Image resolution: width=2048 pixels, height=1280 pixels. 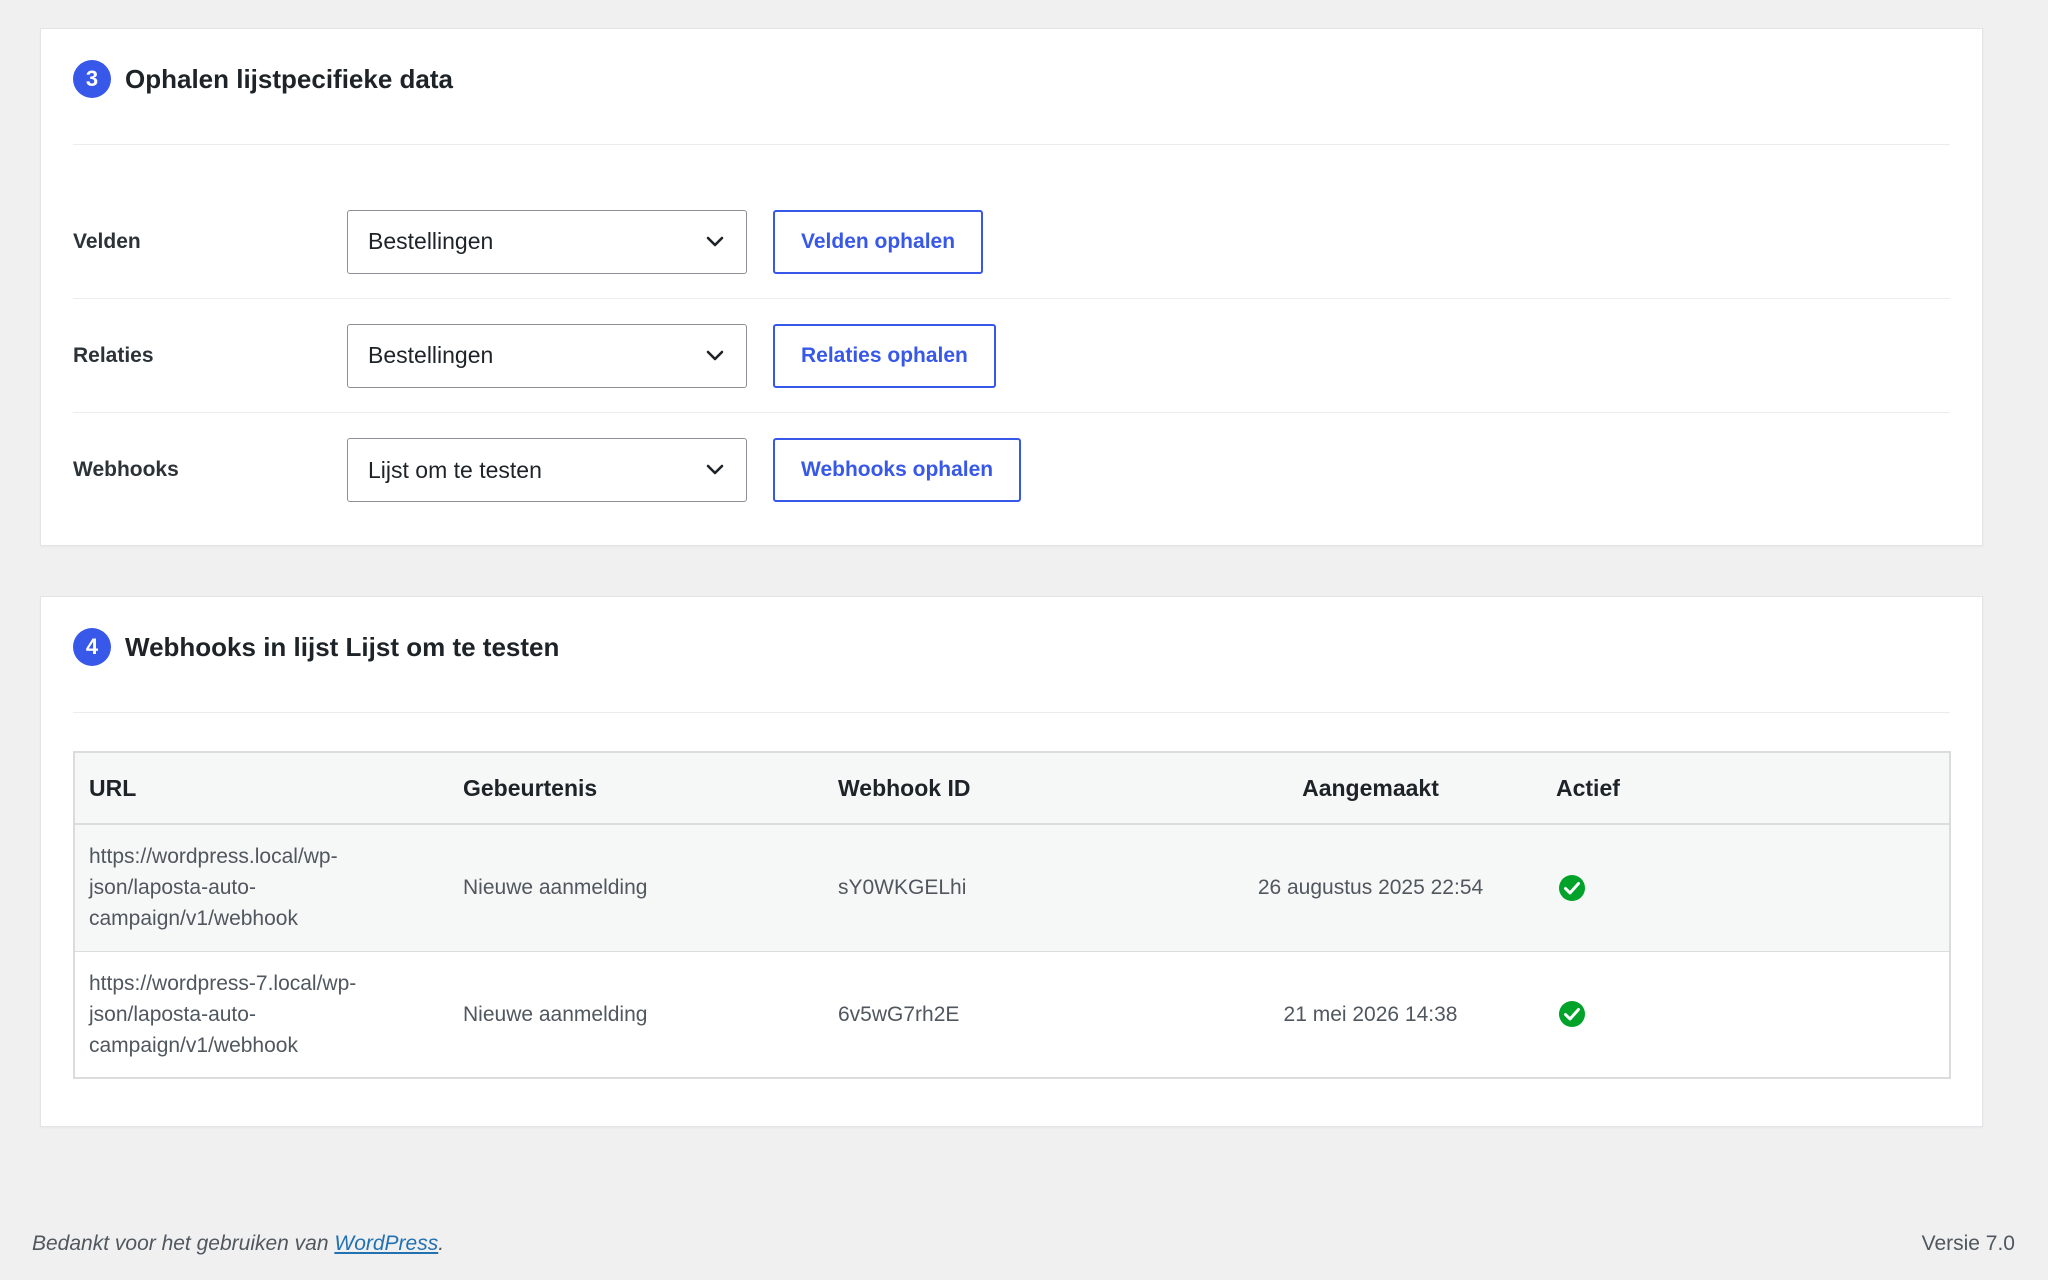 What do you see at coordinates (431, 355) in the screenshot?
I see `relations-select-value: Bestellingen` at bounding box center [431, 355].